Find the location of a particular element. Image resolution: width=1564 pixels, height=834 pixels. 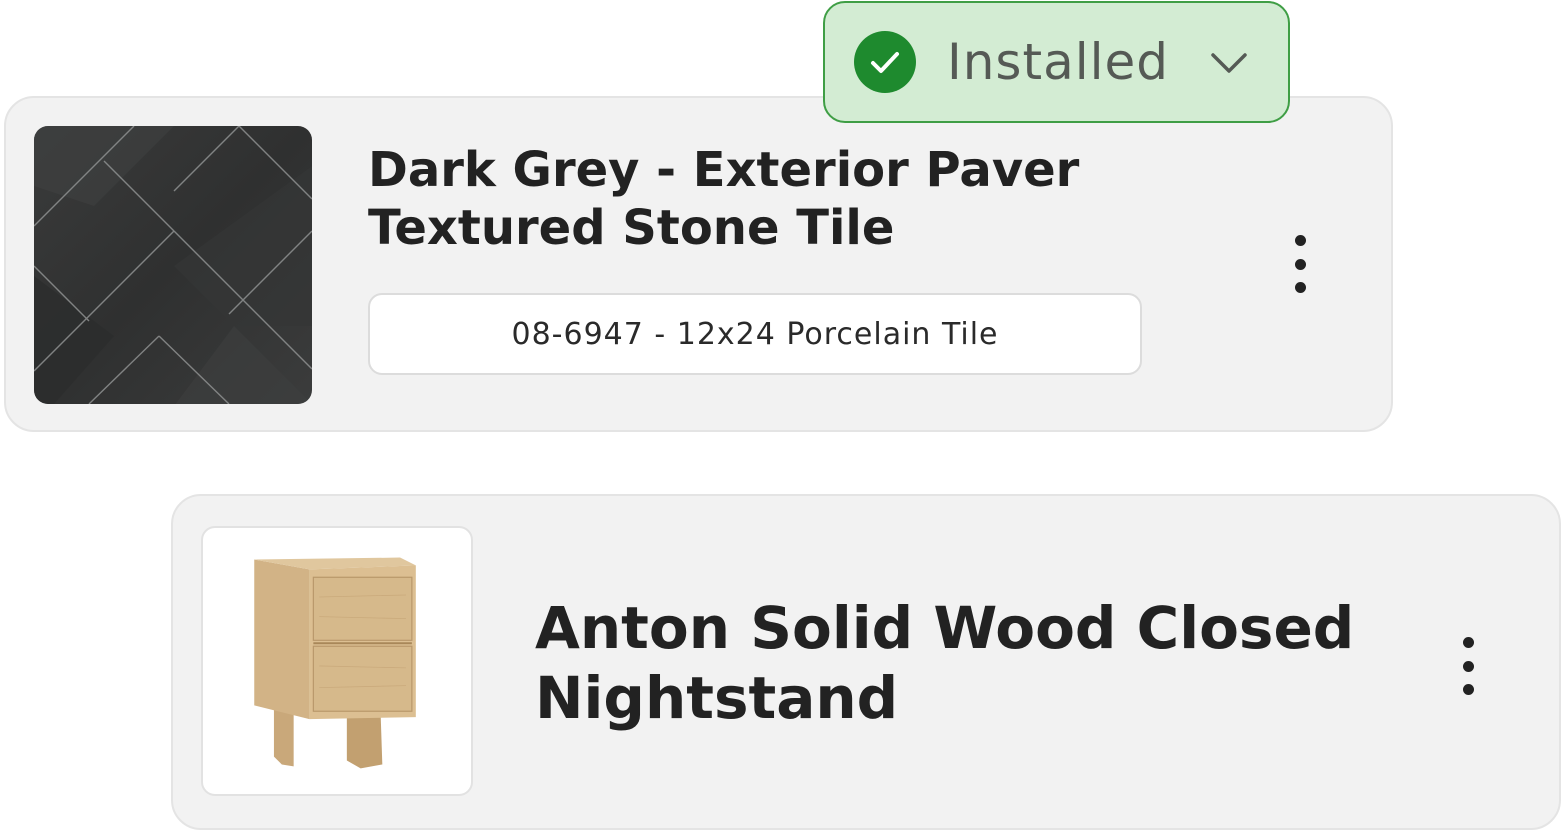

product-title: Anton Solid Wood Closed Nightstand is located at coordinates (965, 663).